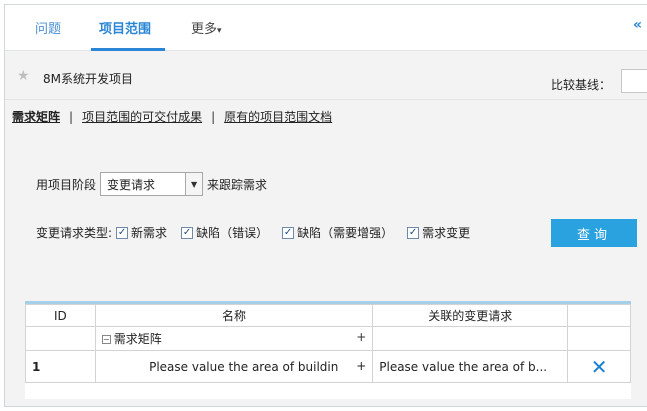 Image resolution: width=647 pixels, height=411 pixels. Describe the element at coordinates (60, 366) in the screenshot. I see `cell-id: 1` at that location.